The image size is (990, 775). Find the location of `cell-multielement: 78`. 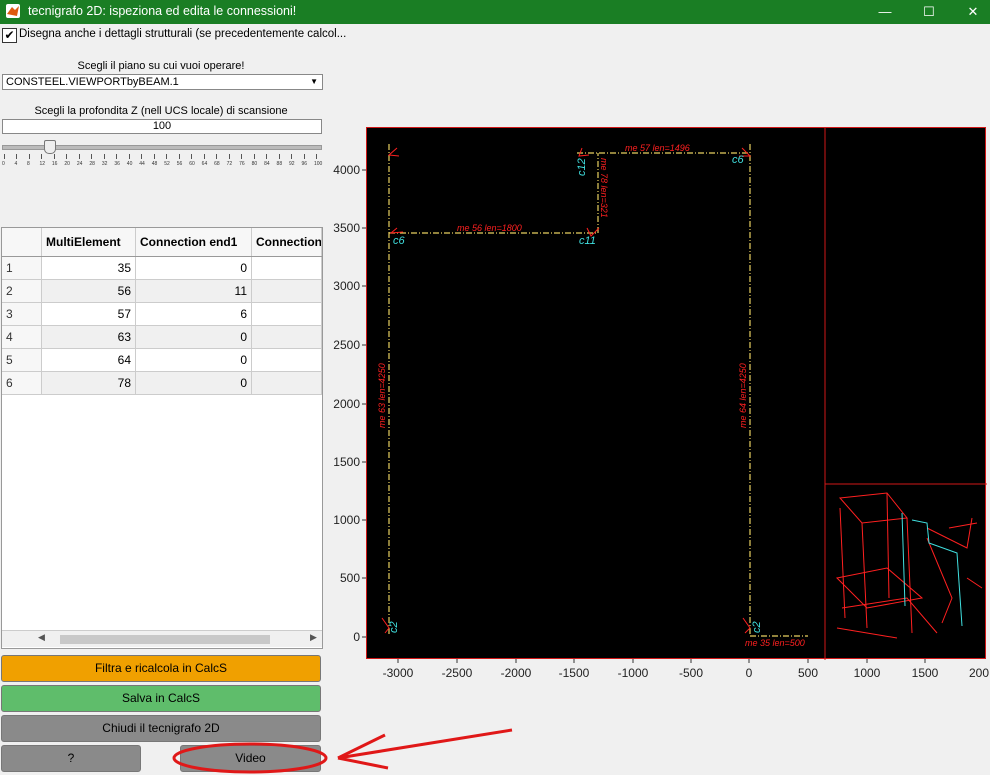

cell-multielement: 78 is located at coordinates (89, 383).